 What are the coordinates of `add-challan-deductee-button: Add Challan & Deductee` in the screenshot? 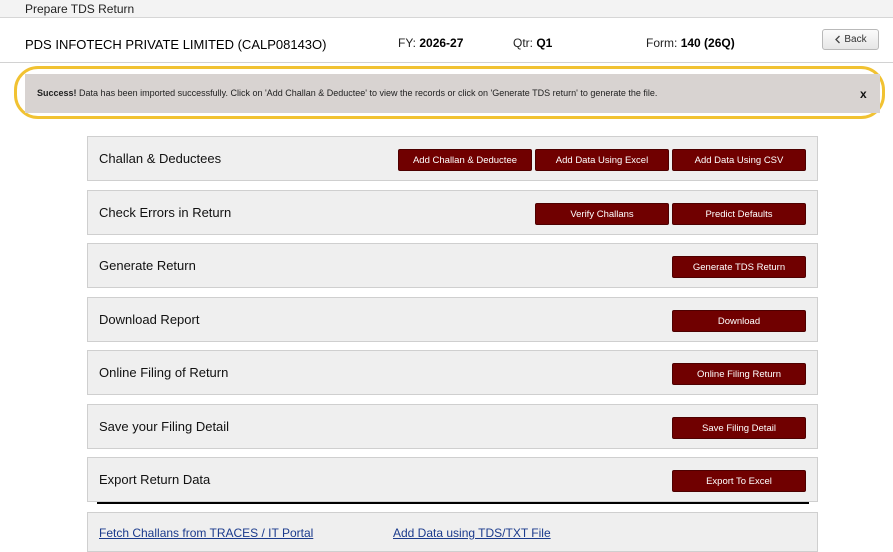 It's located at (465, 160).